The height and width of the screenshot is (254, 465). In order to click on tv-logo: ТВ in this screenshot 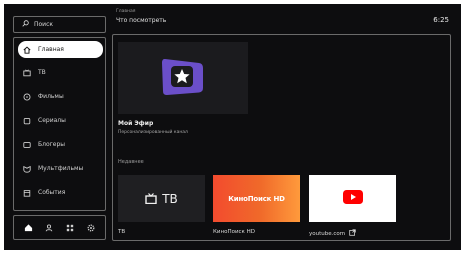, I will do `click(161, 199)`.